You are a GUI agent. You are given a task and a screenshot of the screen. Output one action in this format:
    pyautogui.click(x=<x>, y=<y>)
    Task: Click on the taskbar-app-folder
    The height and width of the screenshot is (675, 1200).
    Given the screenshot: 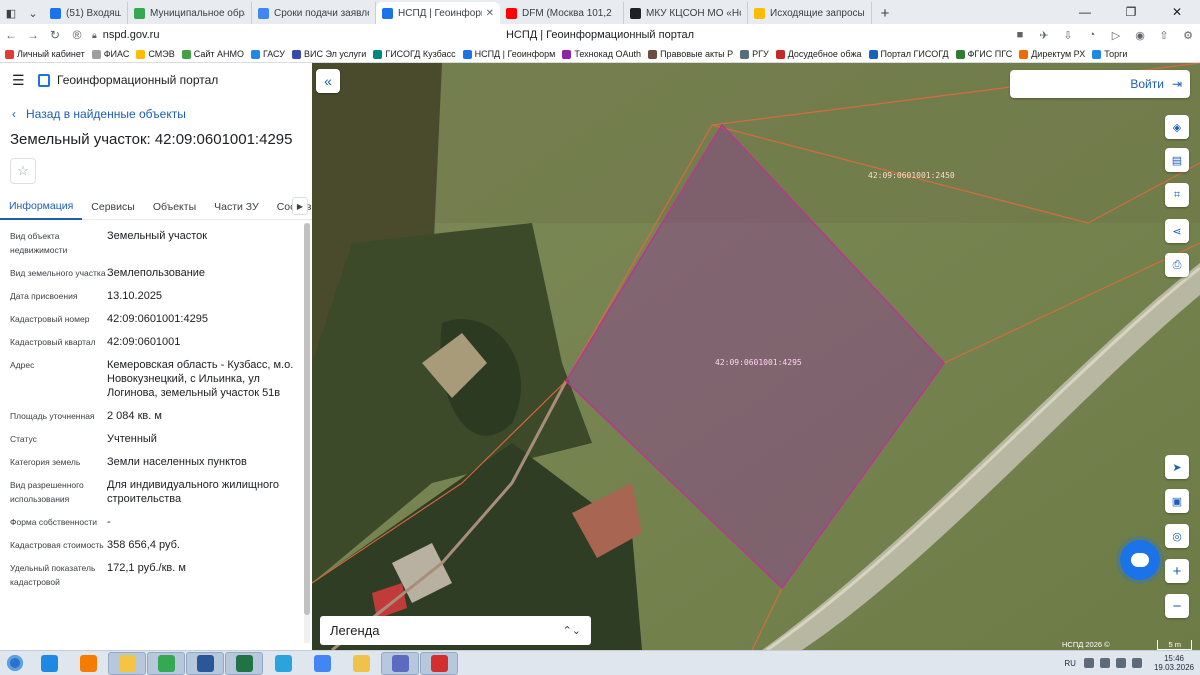 What is the action you would take?
    pyautogui.click(x=361, y=663)
    